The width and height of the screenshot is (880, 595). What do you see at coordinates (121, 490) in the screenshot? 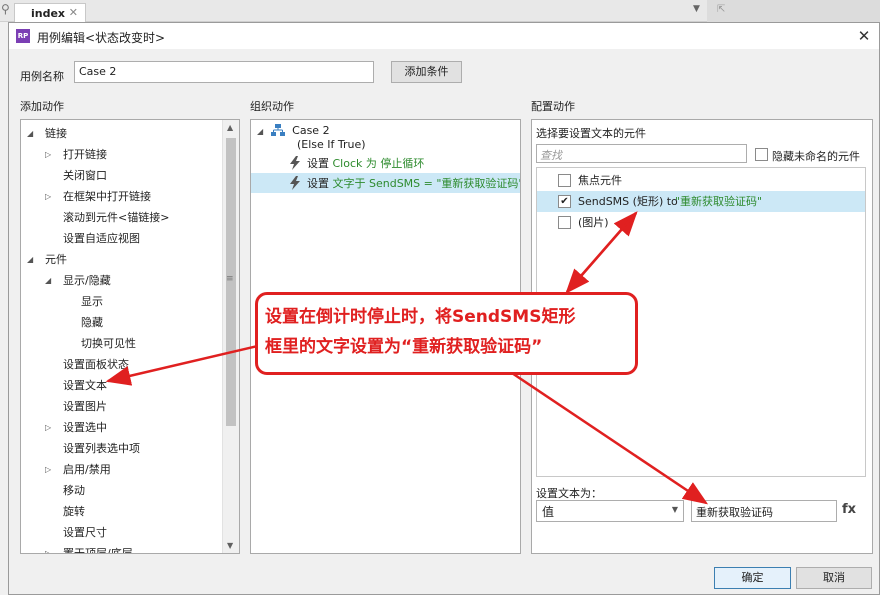
I see `tree-item: 移动` at bounding box center [121, 490].